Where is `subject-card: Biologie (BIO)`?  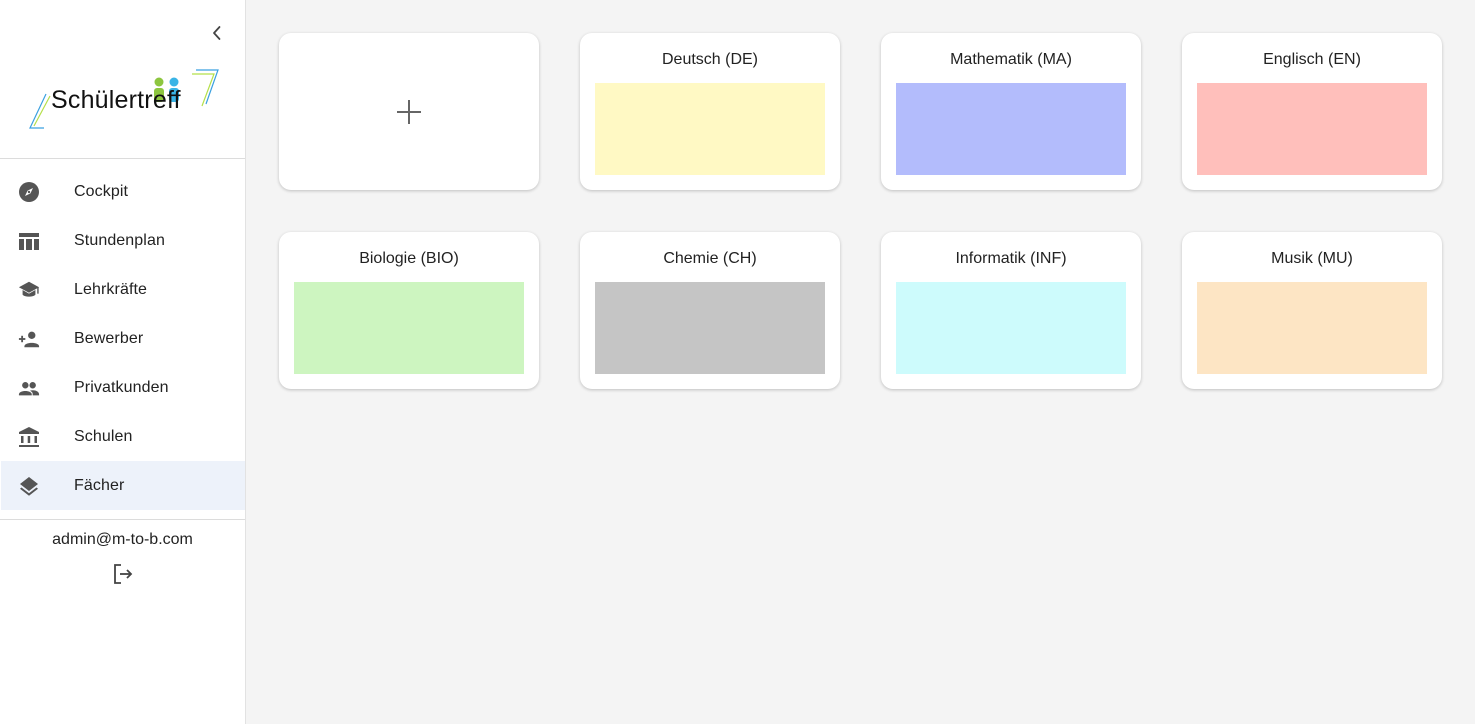 subject-card: Biologie (BIO) is located at coordinates (409, 310).